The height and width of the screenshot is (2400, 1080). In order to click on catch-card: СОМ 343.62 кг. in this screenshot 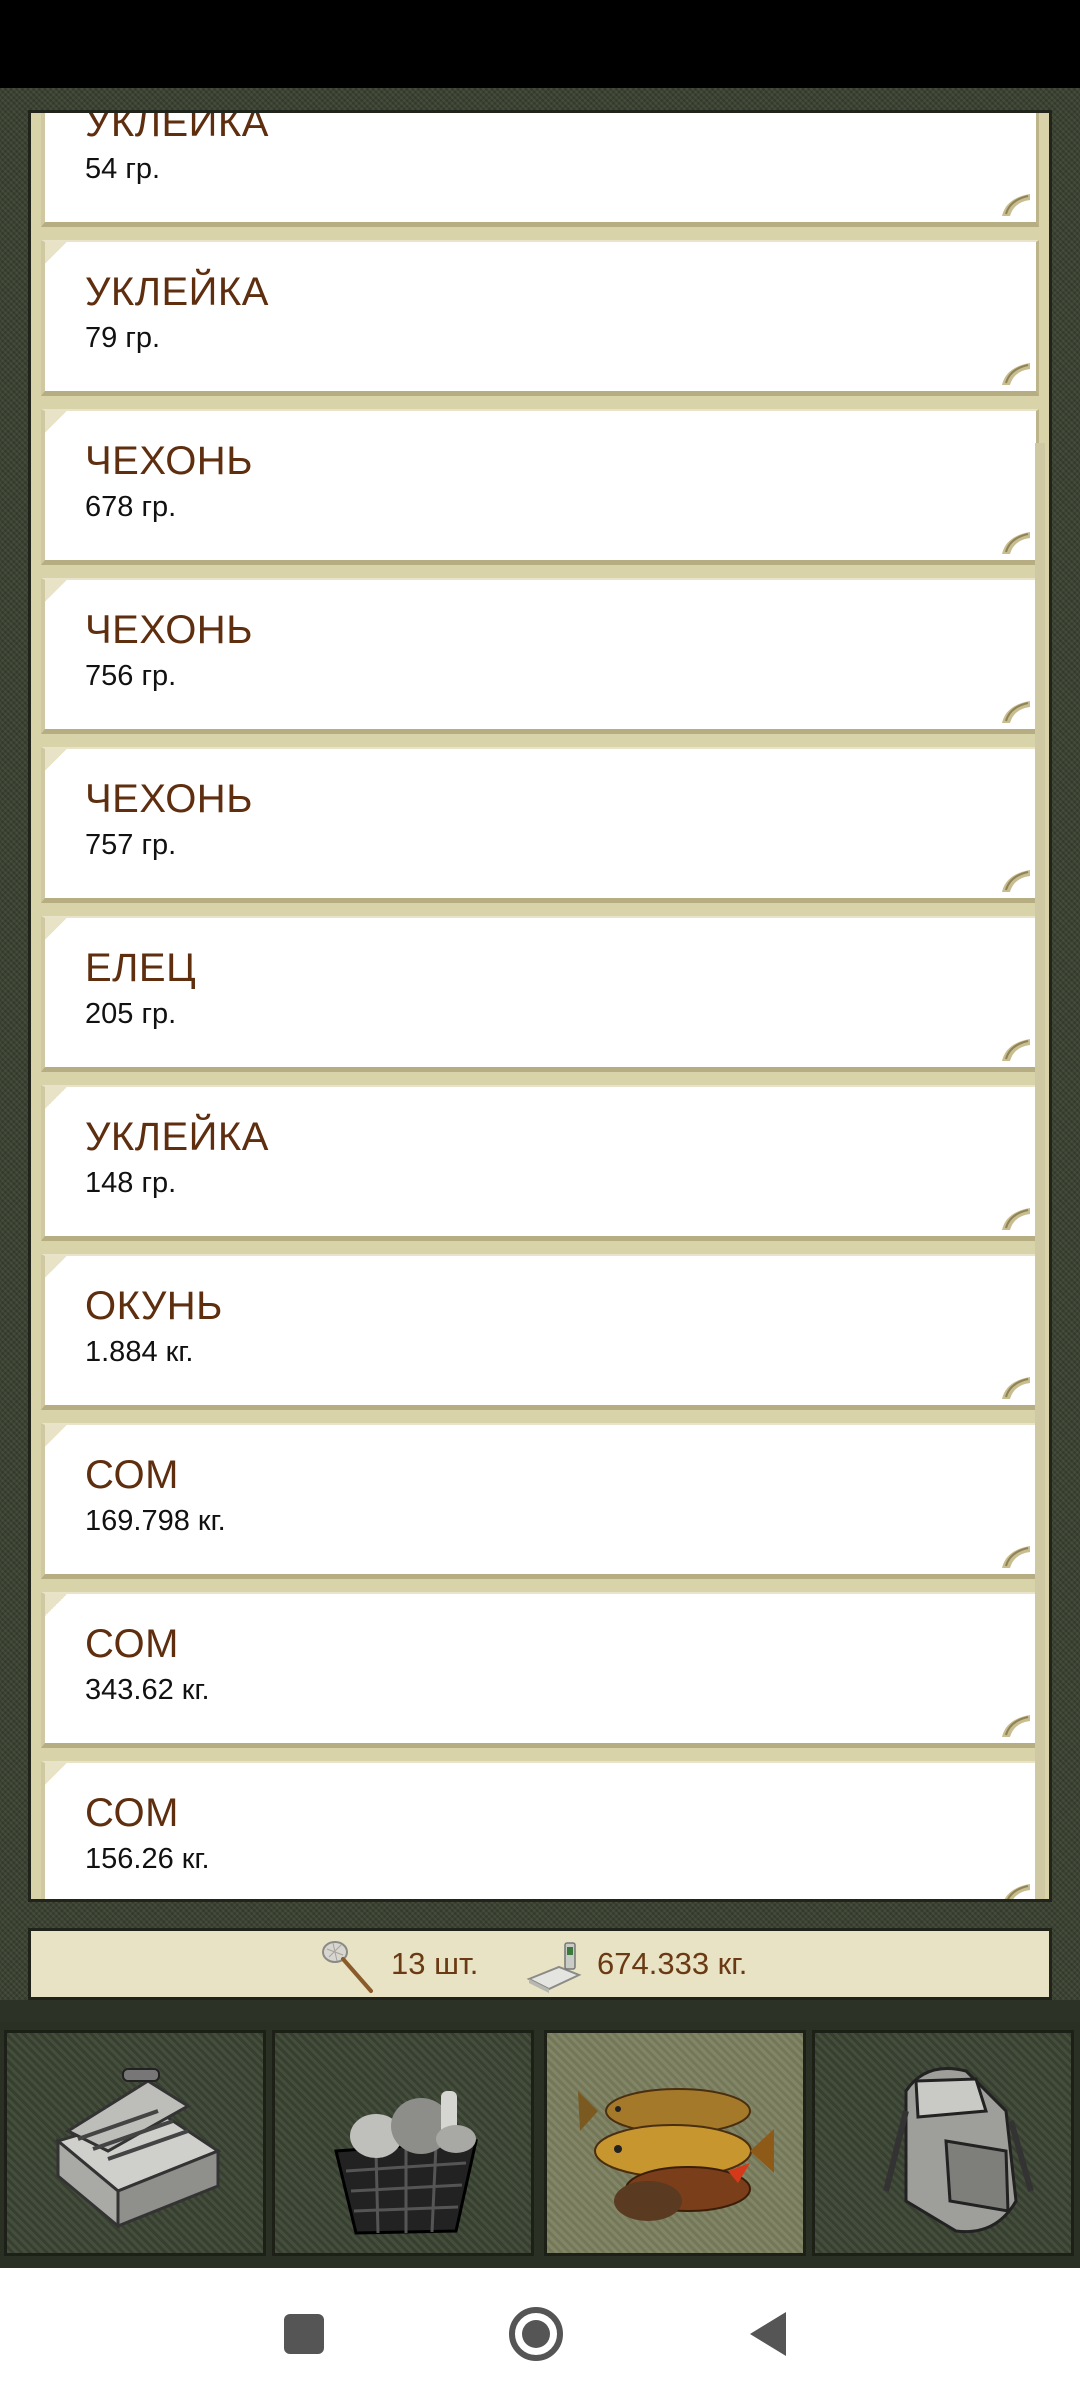, I will do `click(540, 1670)`.